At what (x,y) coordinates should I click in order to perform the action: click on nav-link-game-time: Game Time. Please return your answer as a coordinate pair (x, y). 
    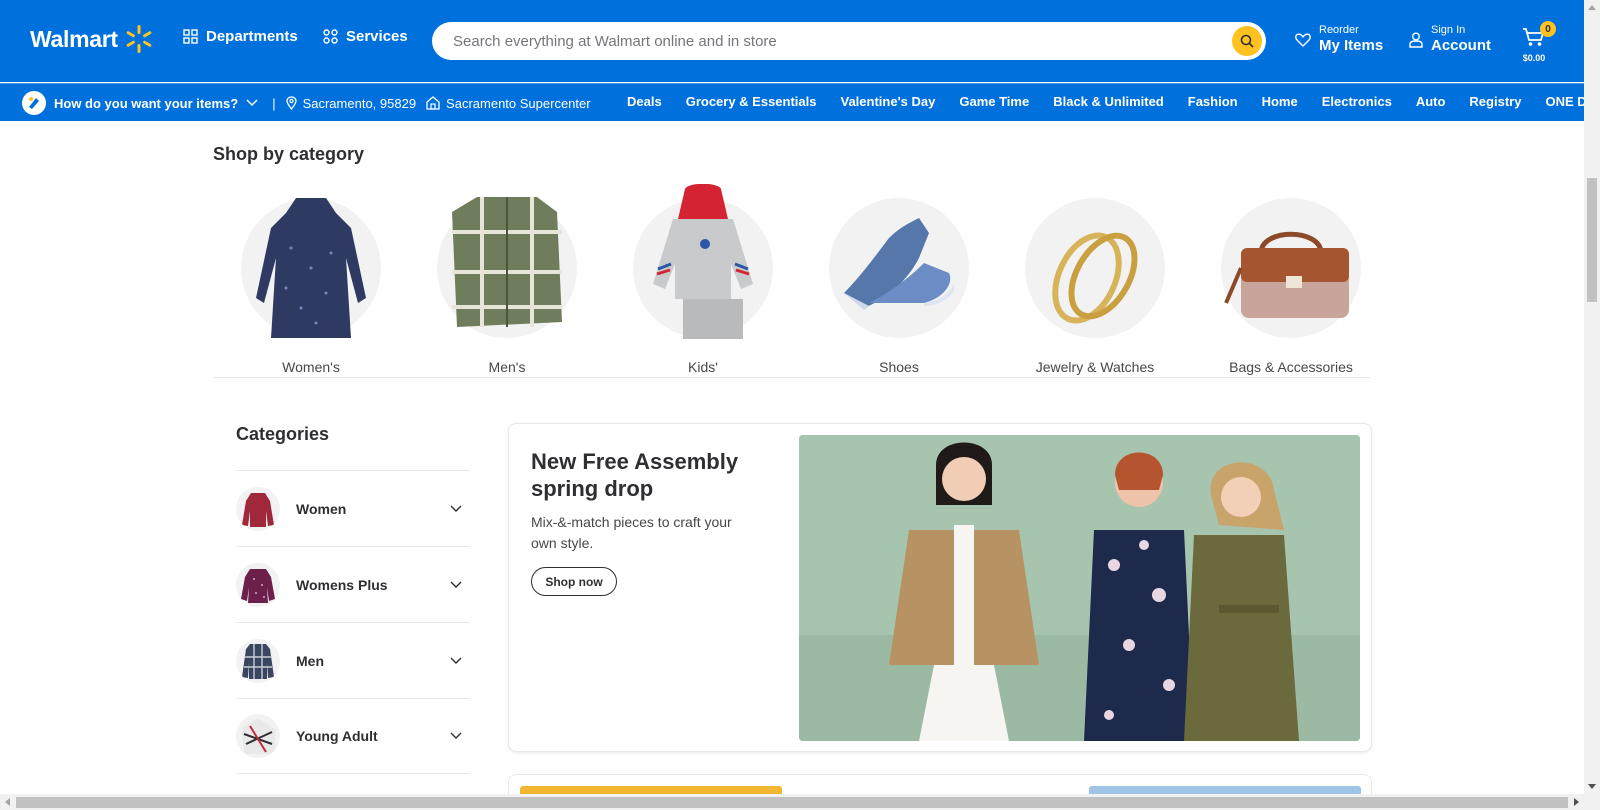
    Looking at the image, I should click on (994, 101).